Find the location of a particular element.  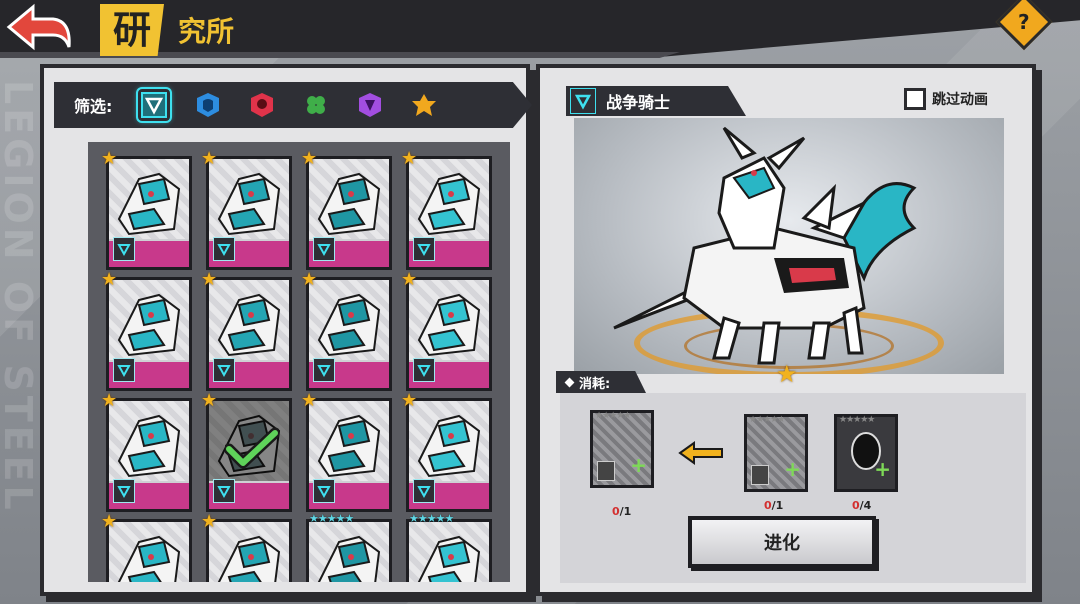

material-card-2: ★★★★★ + is located at coordinates (866, 453).